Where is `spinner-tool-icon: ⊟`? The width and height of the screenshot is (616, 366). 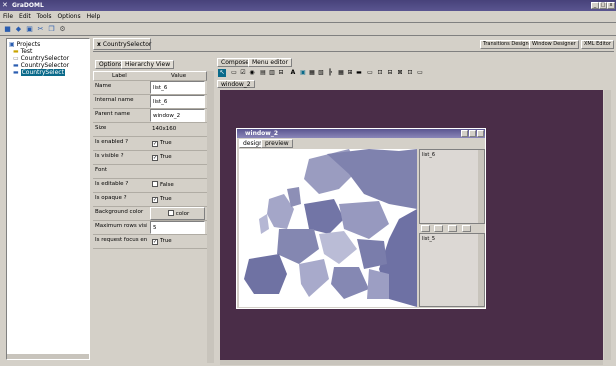
spinner-tool-icon: ⊟ is located at coordinates (281, 73).